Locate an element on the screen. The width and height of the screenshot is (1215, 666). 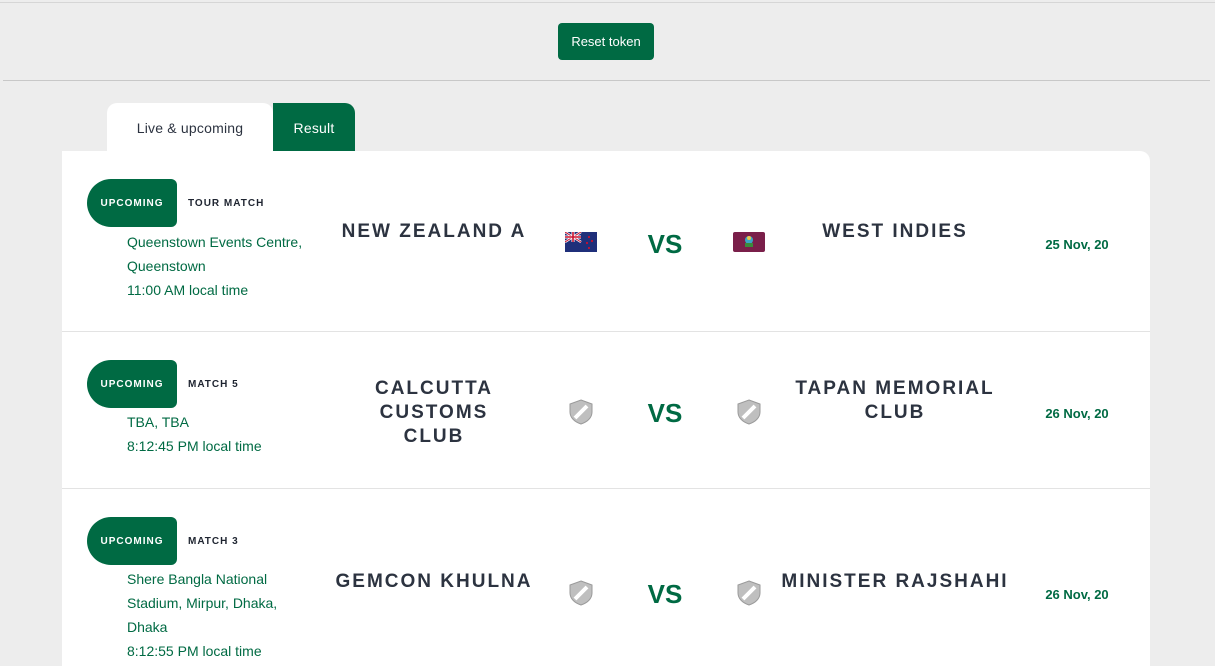
team-away: WEST INDIES is located at coordinates (895, 232).